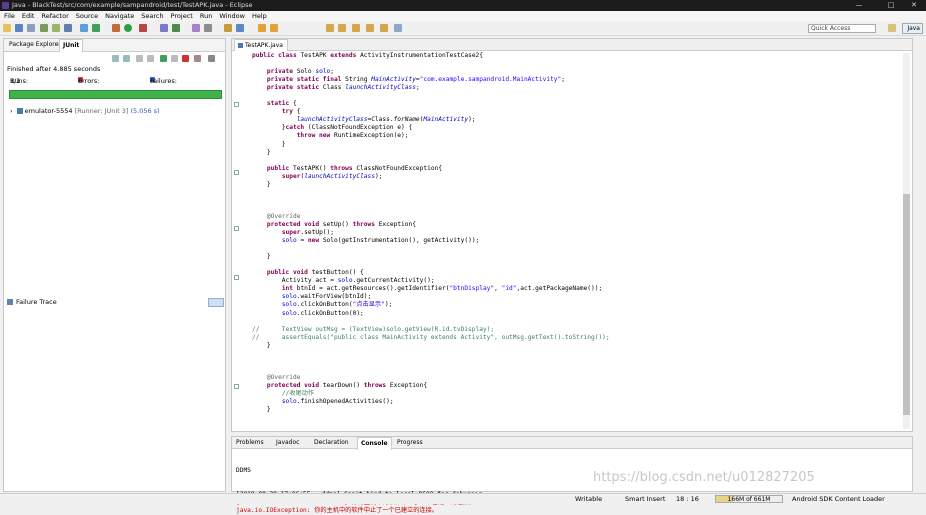 The height and width of the screenshot is (515, 926). I want to click on tab-package-explorer: Package Explorer, so click(35, 45).